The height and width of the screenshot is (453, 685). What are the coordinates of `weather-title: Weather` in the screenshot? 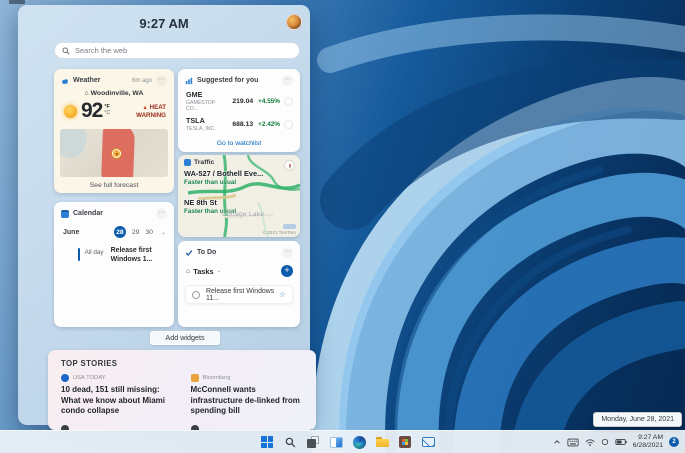 It's located at (87, 80).